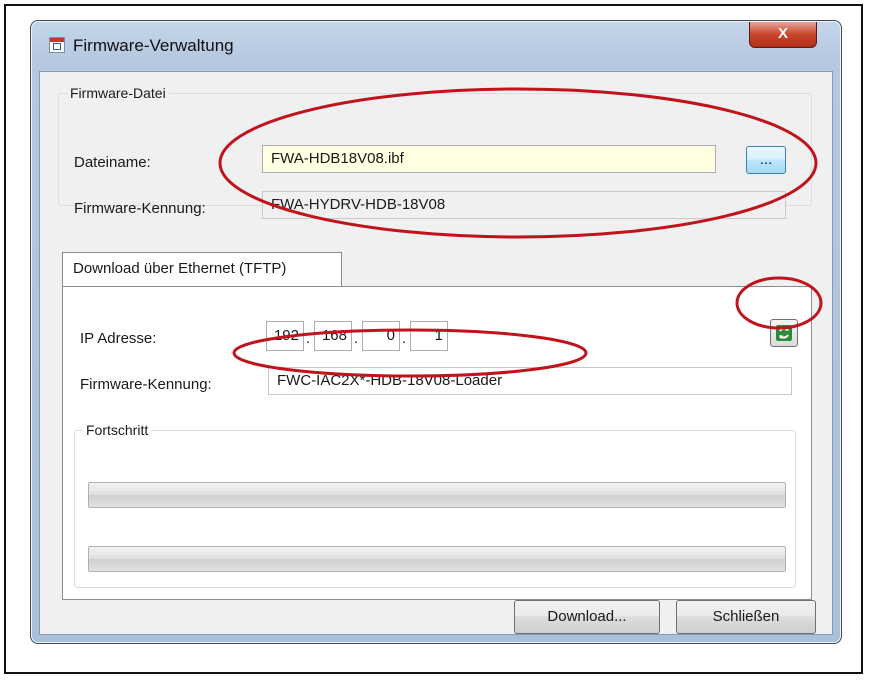 This screenshot has height=680, width=869. Describe the element at coordinates (140, 208) in the screenshot. I see `firmware-id-label: Firmware-Kennung:` at that location.